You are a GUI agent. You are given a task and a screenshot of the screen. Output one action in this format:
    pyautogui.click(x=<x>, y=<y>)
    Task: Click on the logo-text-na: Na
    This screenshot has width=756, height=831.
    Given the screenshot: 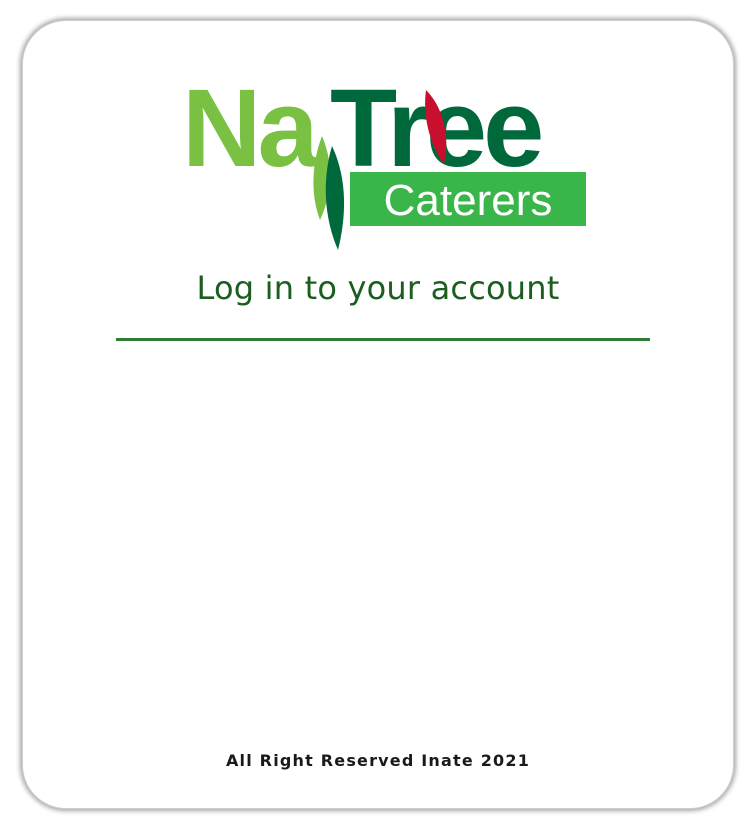 What is the action you would take?
    pyautogui.click(x=250, y=129)
    